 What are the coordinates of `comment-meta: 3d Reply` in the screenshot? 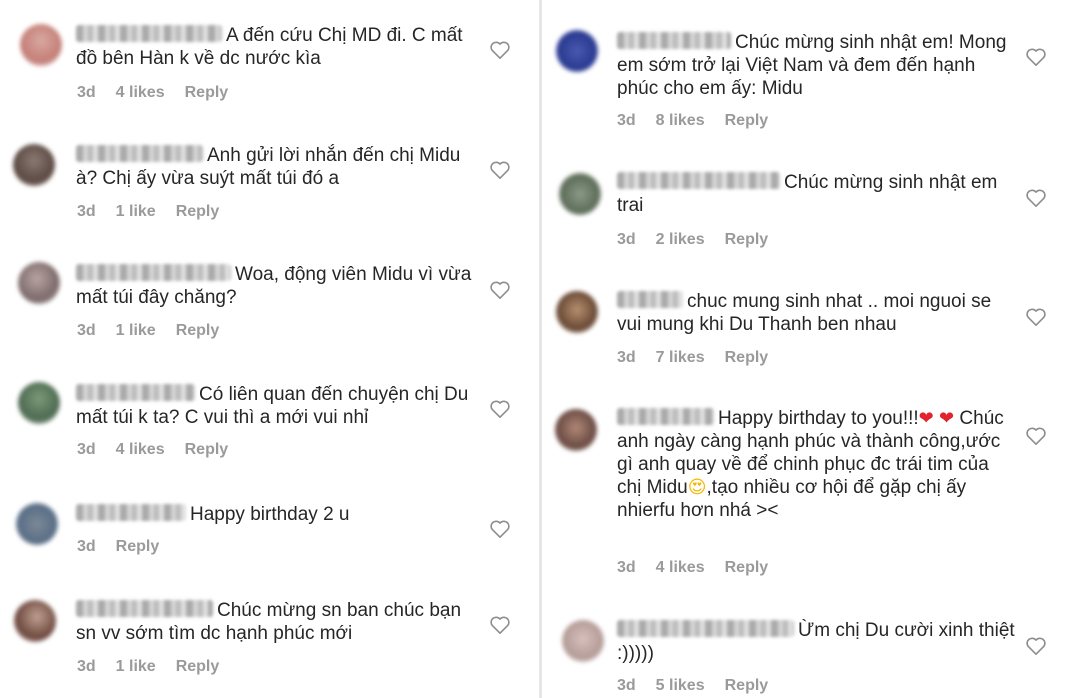 It's located at (128, 547).